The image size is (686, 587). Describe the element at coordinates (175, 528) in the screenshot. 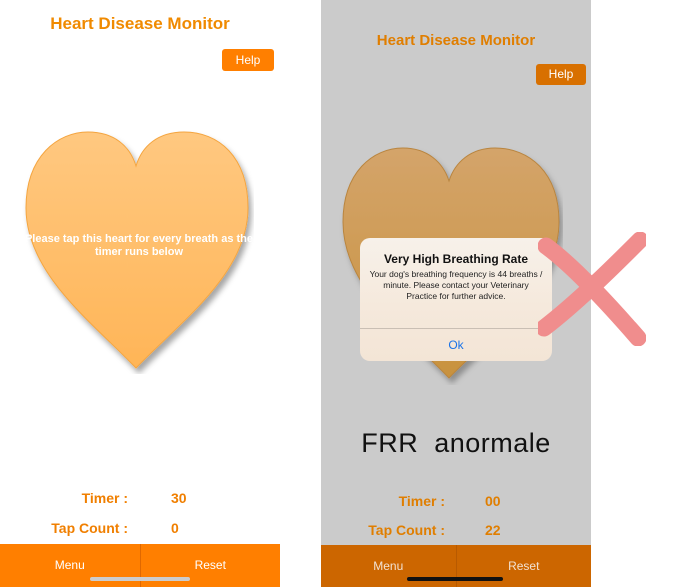

I see `tap-count-value: 0` at that location.